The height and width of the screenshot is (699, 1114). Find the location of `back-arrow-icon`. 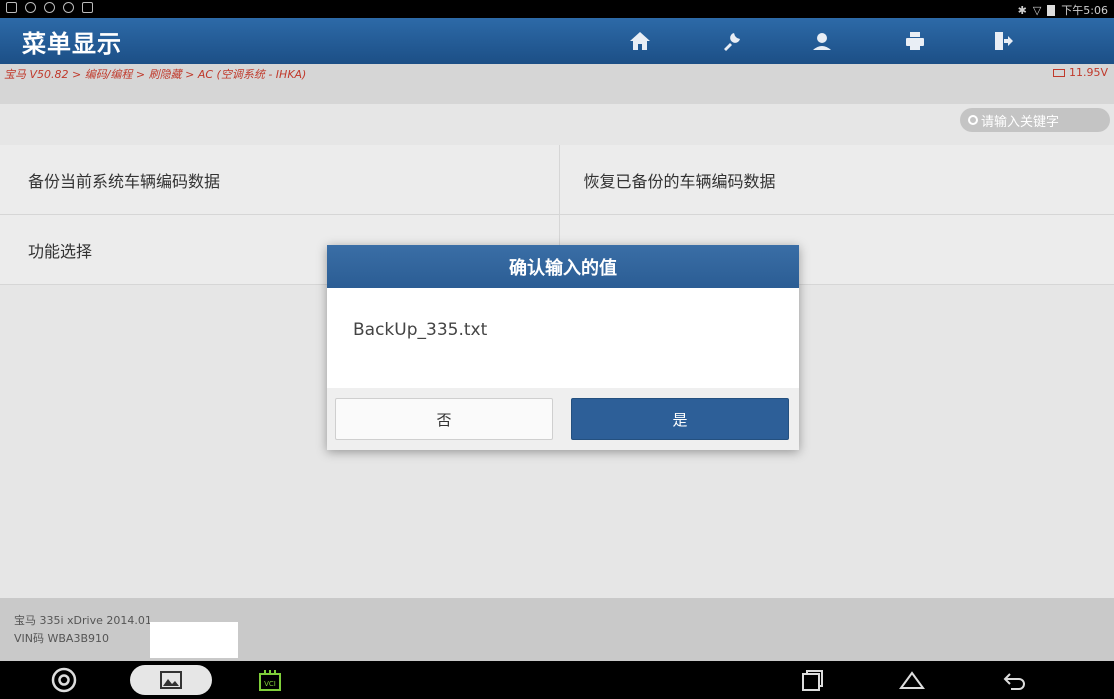

back-arrow-icon is located at coordinates (1014, 681).